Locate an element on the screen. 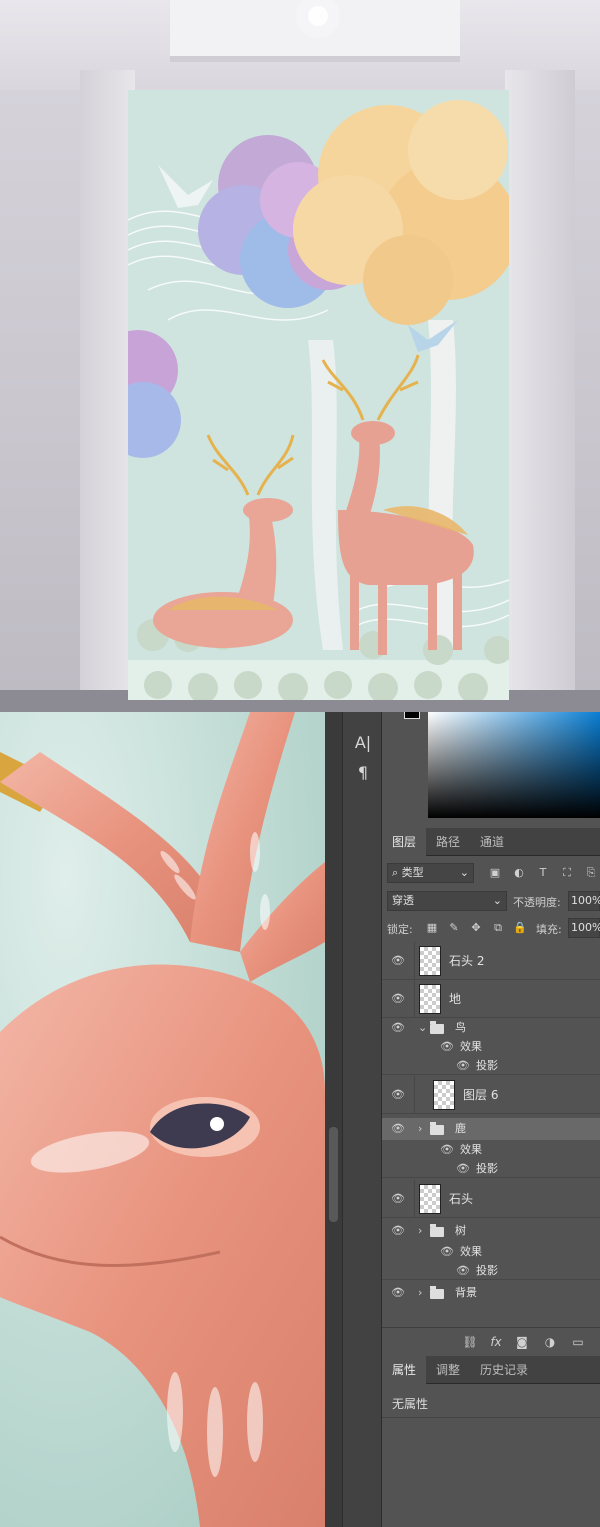  layer-name: 地 is located at coordinates (455, 999).